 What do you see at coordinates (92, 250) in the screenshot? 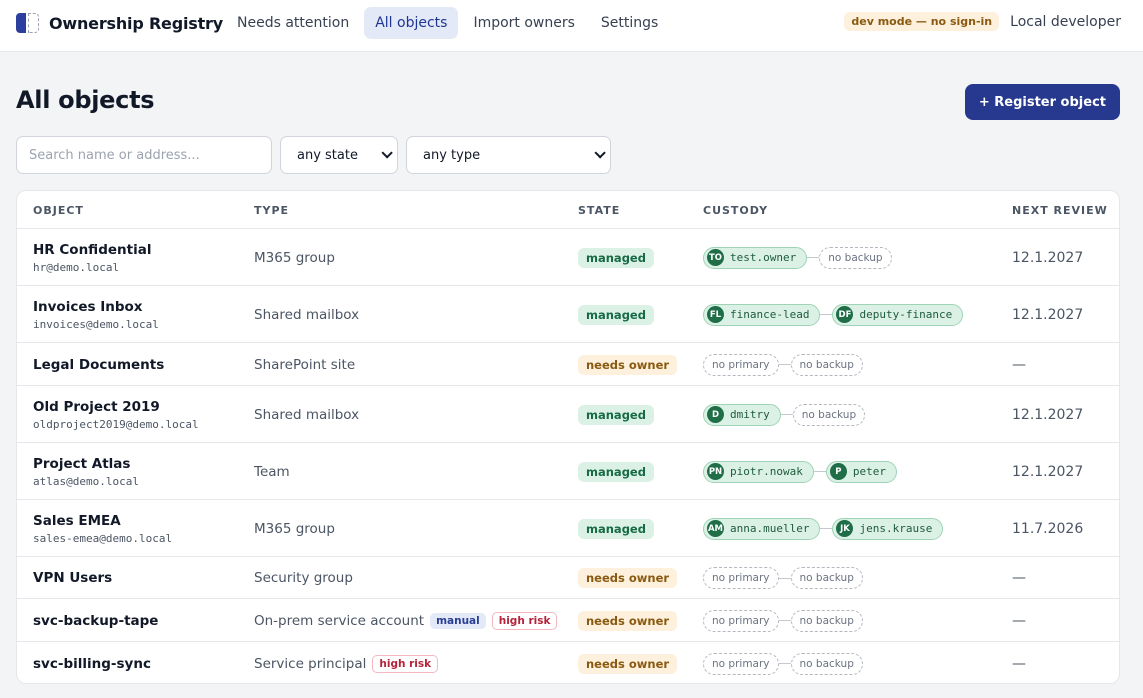
I see `object-name: HR Confidential` at bounding box center [92, 250].